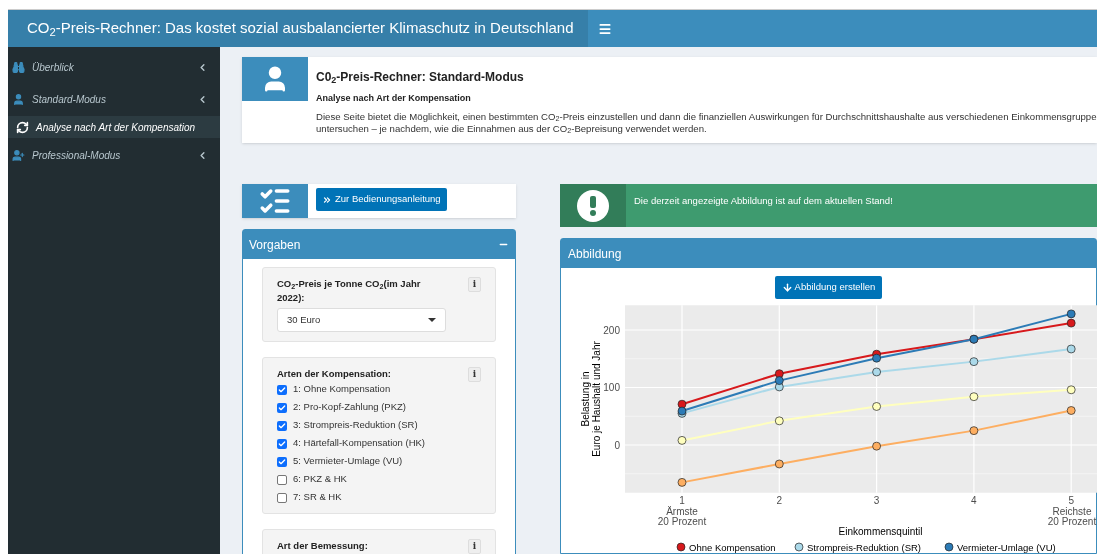 This screenshot has width=1097, height=554. What do you see at coordinates (763, 201) in the screenshot?
I see `alert-message: Die derzeit angezeigte Abbildung ist auf dem aktuellen Stand!` at bounding box center [763, 201].